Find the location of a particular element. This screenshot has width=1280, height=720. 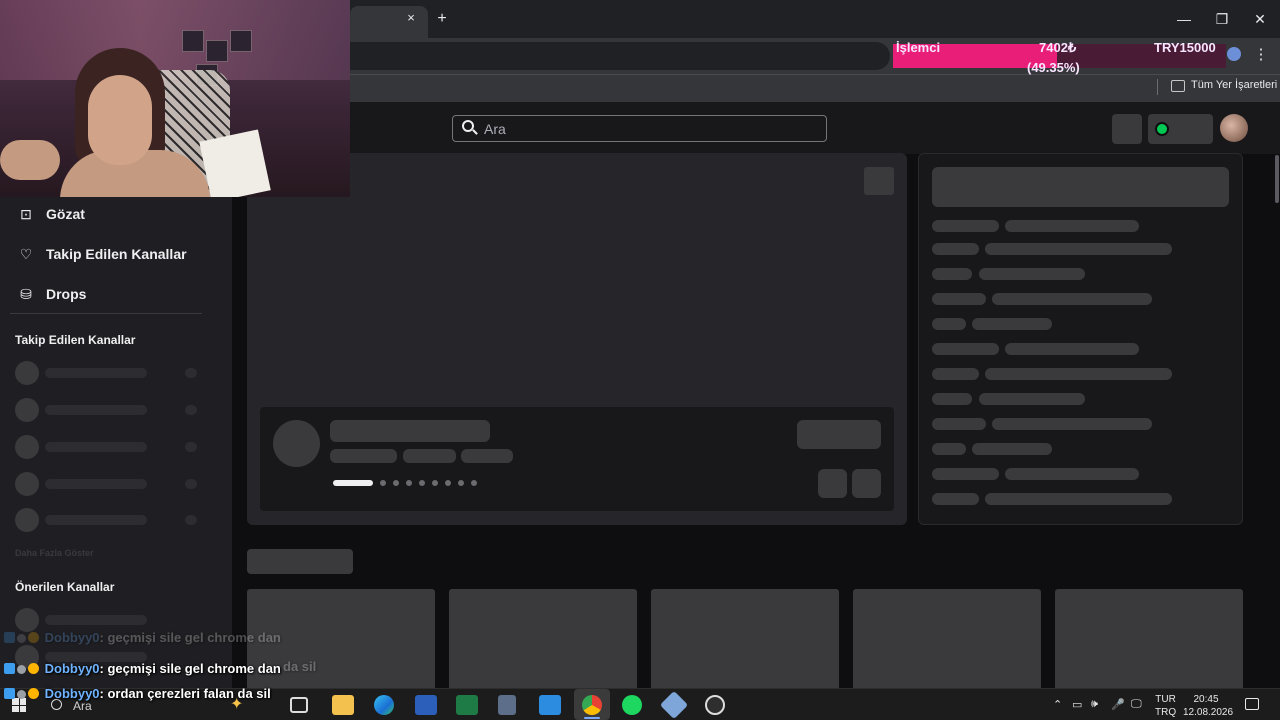

cpu-label: İşlemci is located at coordinates (918, 47).